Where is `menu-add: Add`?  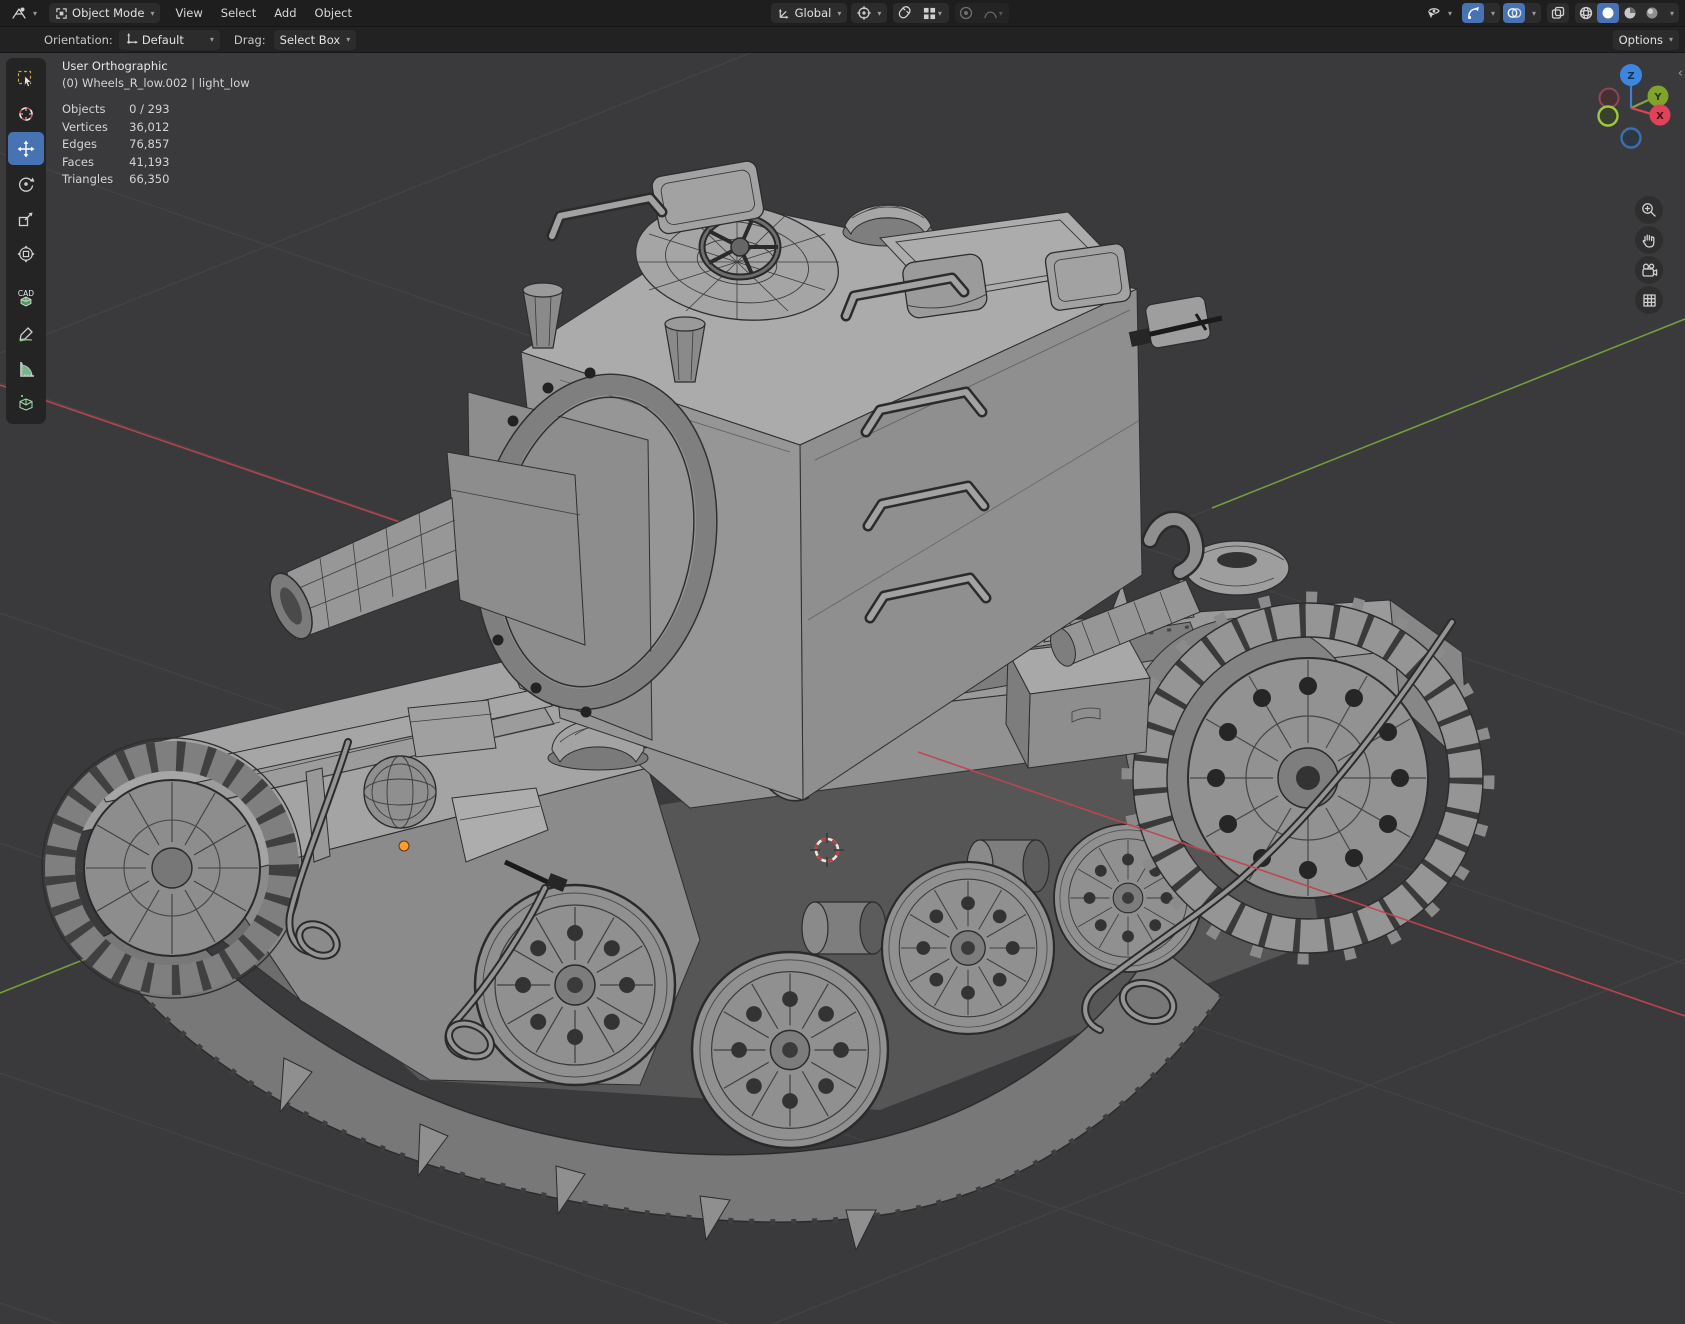
menu-add: Add is located at coordinates (285, 13).